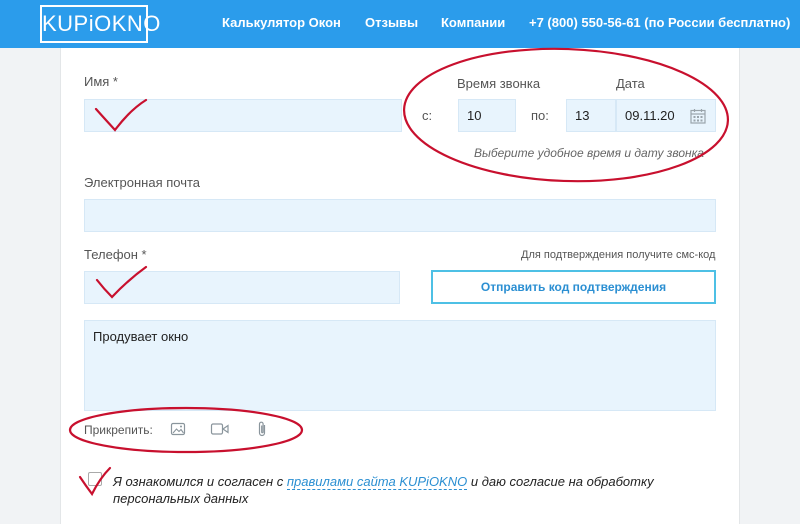  What do you see at coordinates (220, 429) in the screenshot?
I see `video-icon` at bounding box center [220, 429].